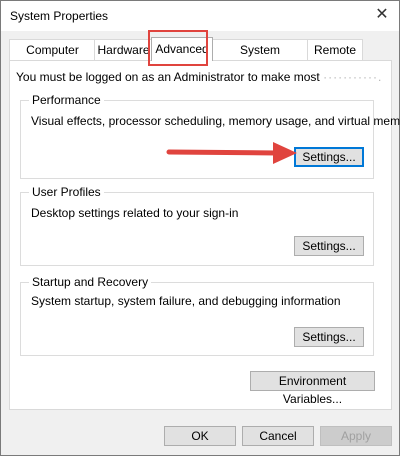  Describe the element at coordinates (200, 416) in the screenshot. I see `footer-separator` at that location.